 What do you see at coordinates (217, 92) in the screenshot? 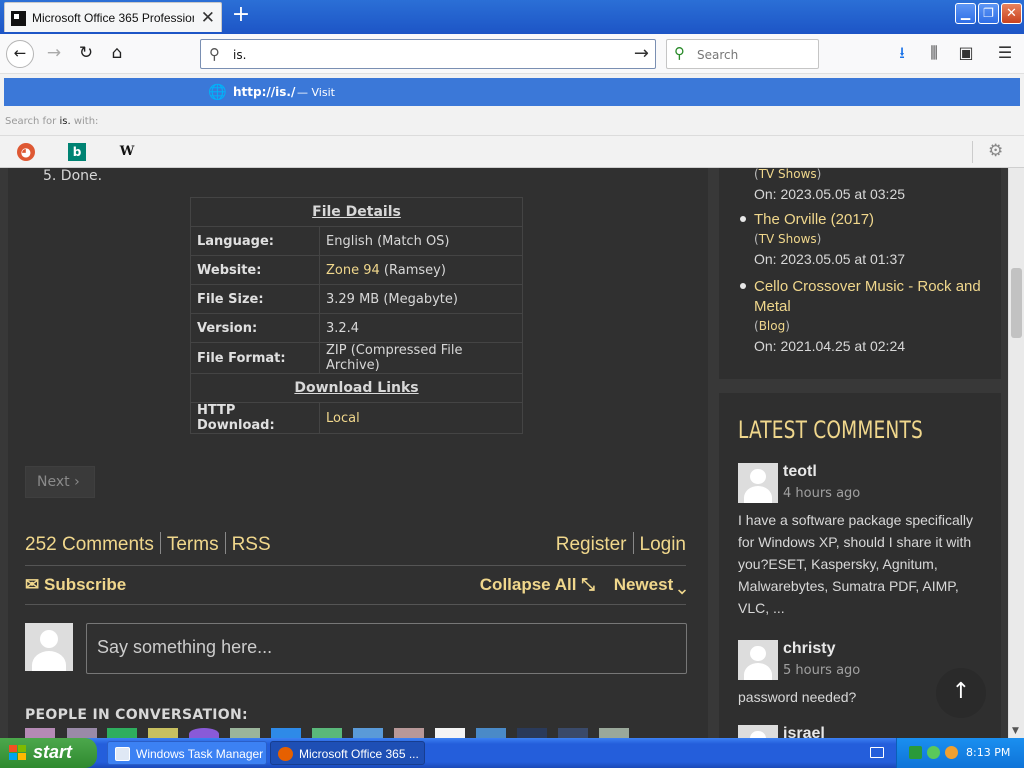
I see `globe-icon: 🌐` at bounding box center [217, 92].